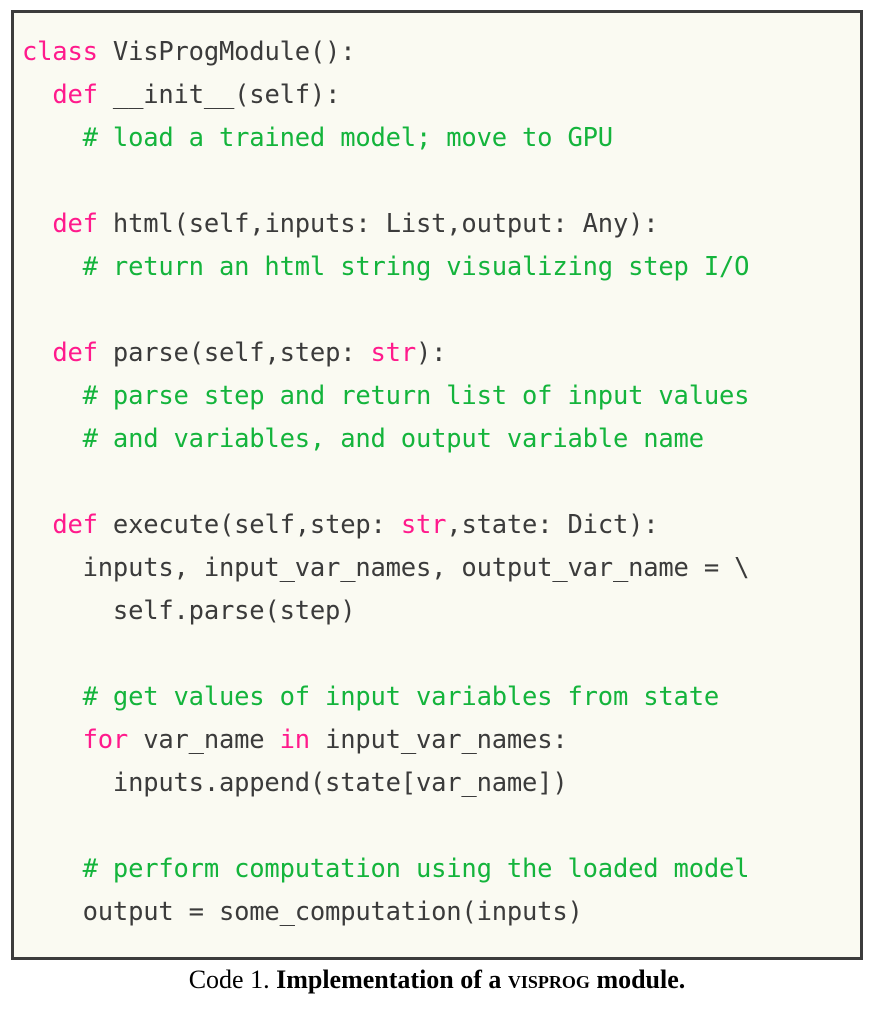  Describe the element at coordinates (234, 353) in the screenshot. I see `code-token-pl: parse(self,step:` at that location.